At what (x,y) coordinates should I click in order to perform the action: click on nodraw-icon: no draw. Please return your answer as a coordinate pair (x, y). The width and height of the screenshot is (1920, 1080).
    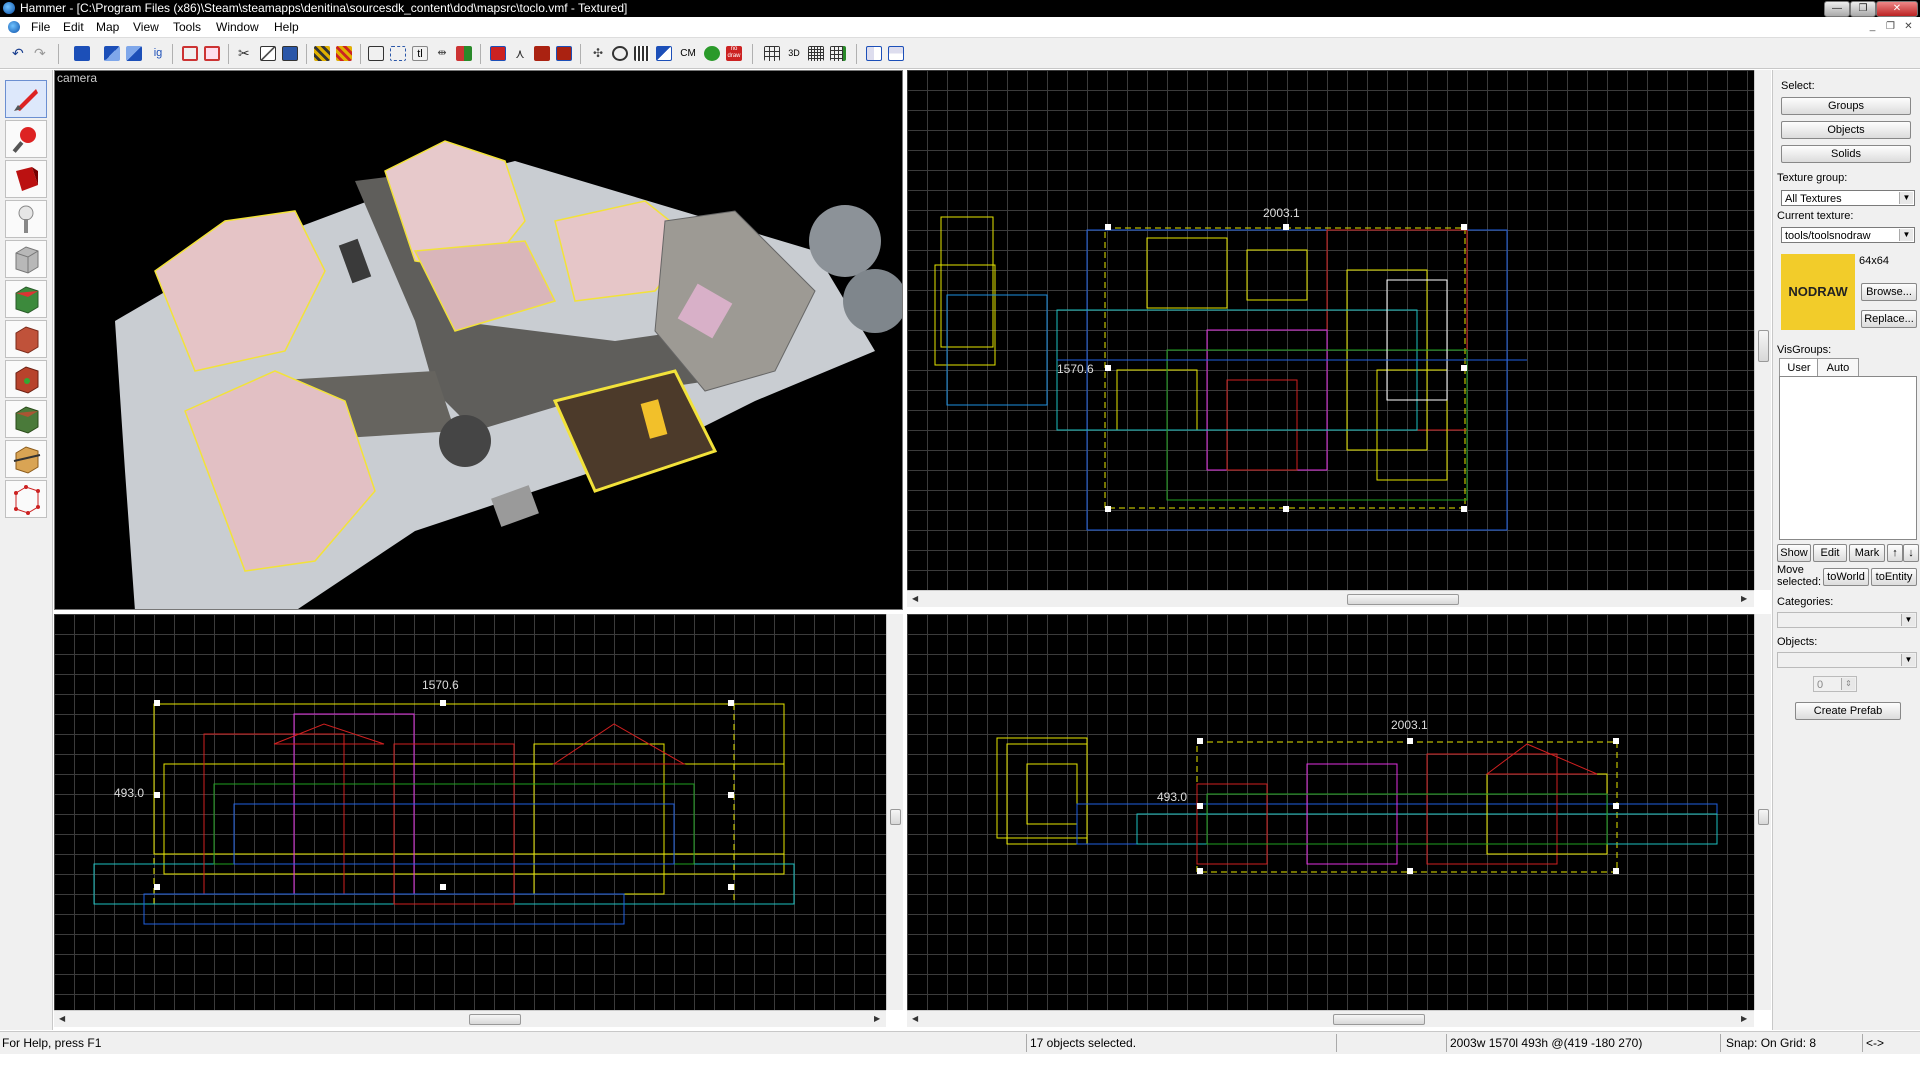
    Looking at the image, I should click on (734, 53).